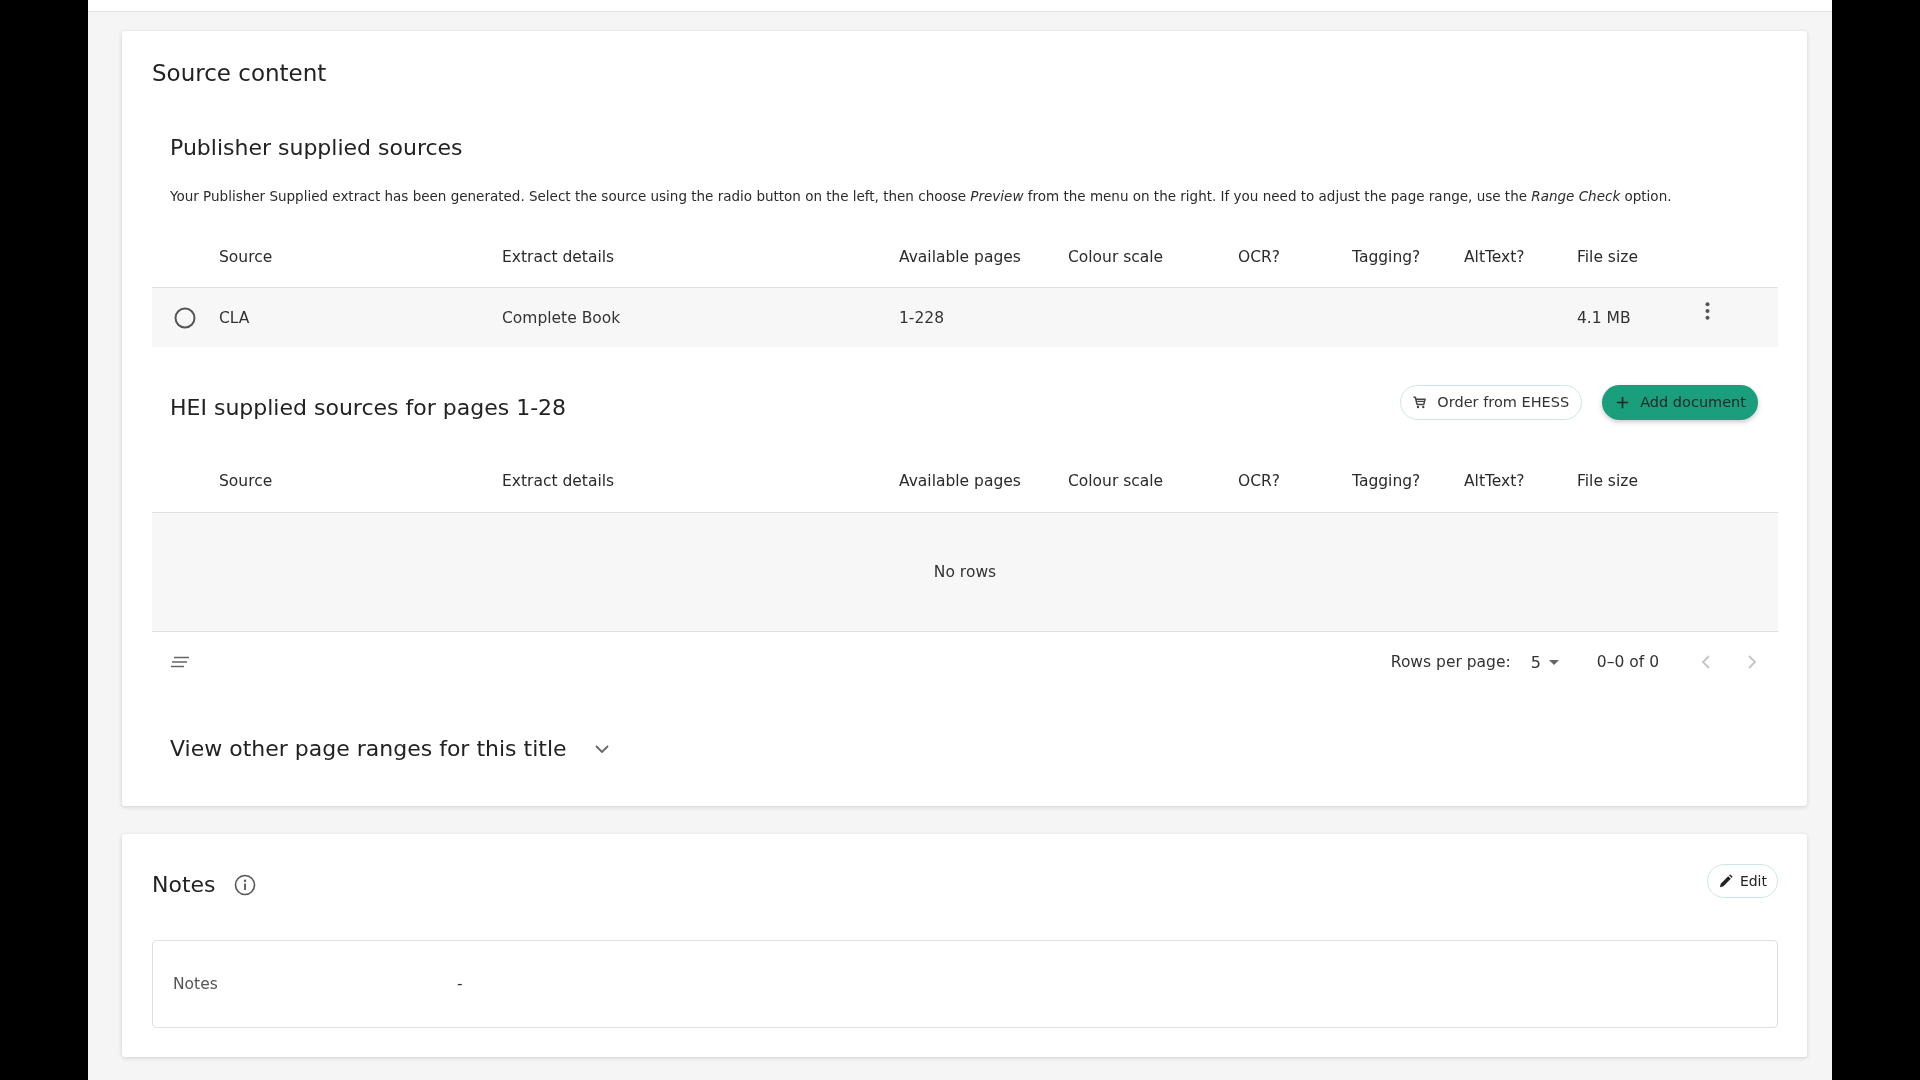  What do you see at coordinates (922, 317) in the screenshot?
I see `table-cell: 1-228` at bounding box center [922, 317].